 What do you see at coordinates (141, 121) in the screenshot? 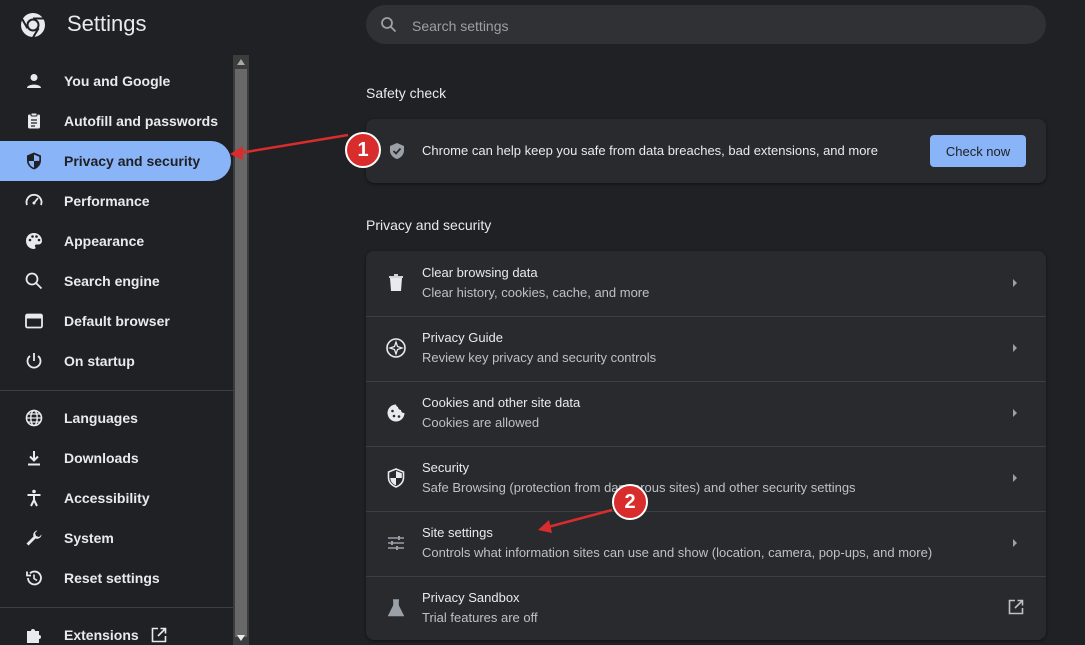
I see `sidebar-item-label: Autofill and passwords` at bounding box center [141, 121].